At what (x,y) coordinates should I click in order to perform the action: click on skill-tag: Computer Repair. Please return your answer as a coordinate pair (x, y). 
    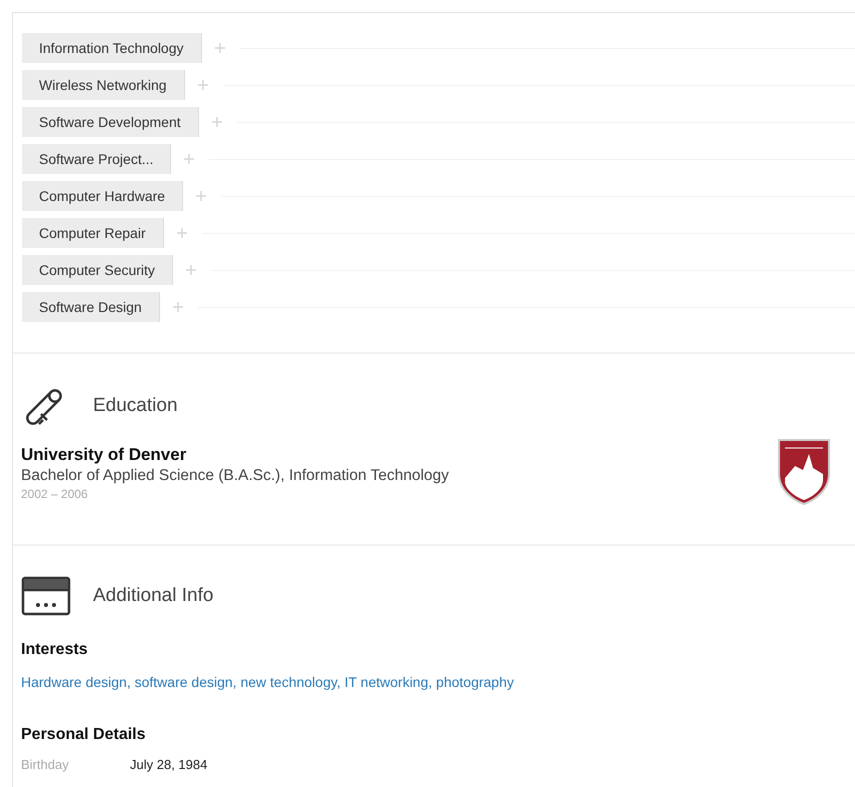
    Looking at the image, I should click on (93, 233).